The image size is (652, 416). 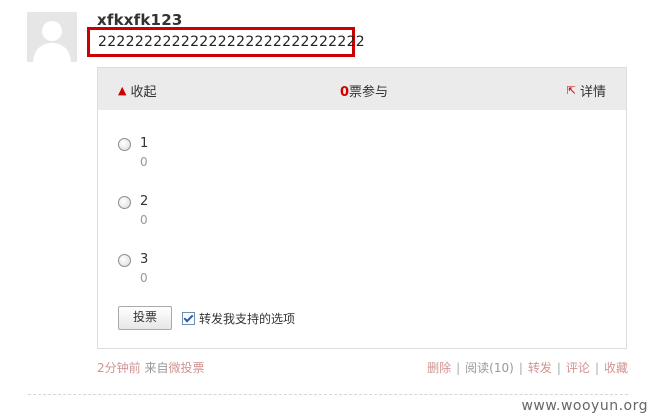 I want to click on repost-option: 转发我支持的选项, so click(x=238, y=318).